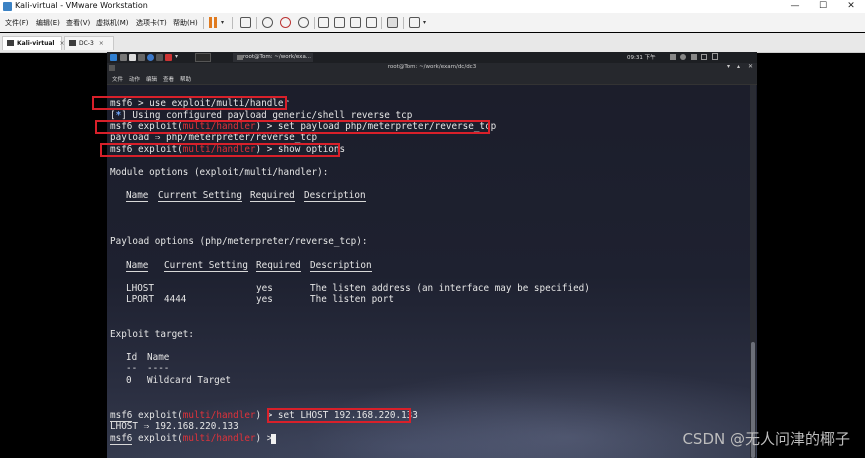  Describe the element at coordinates (189, 103) in the screenshot. I see `highlight-box-use-command` at that location.